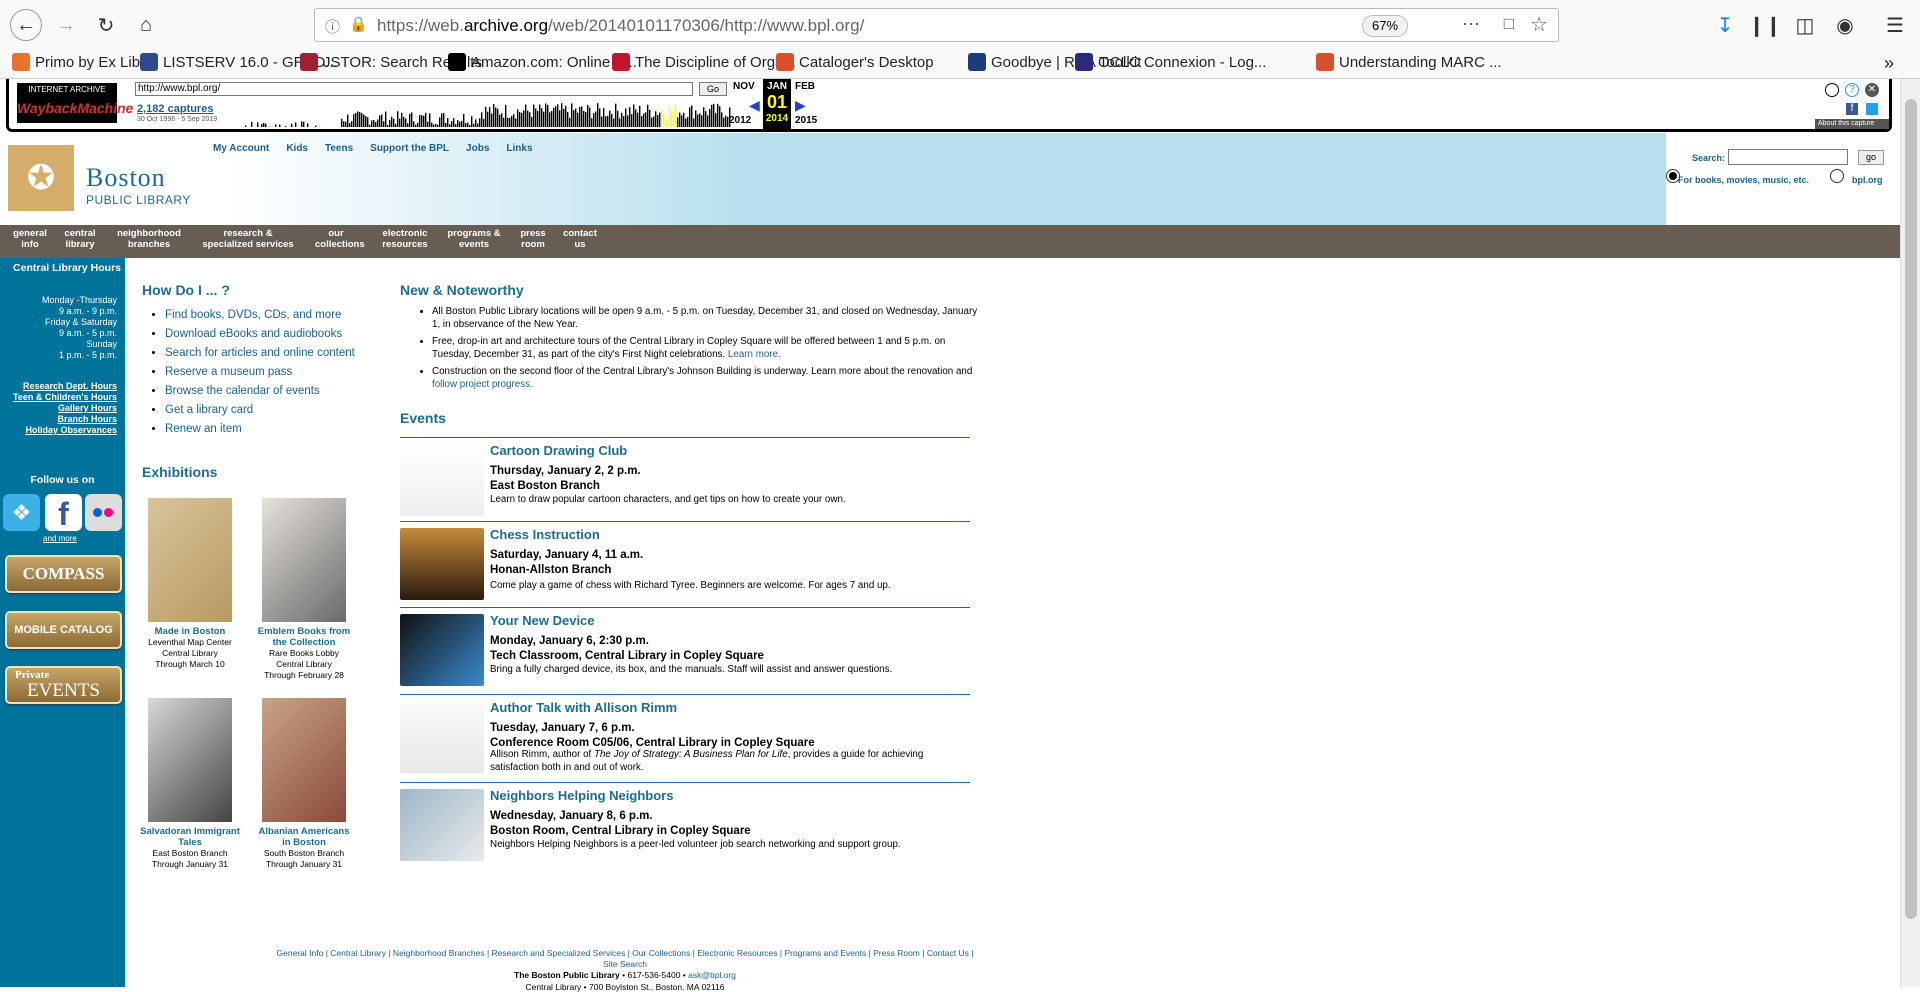 Image resolution: width=1920 pixels, height=992 pixels. I want to click on nav-item: generalinfo, so click(30, 239).